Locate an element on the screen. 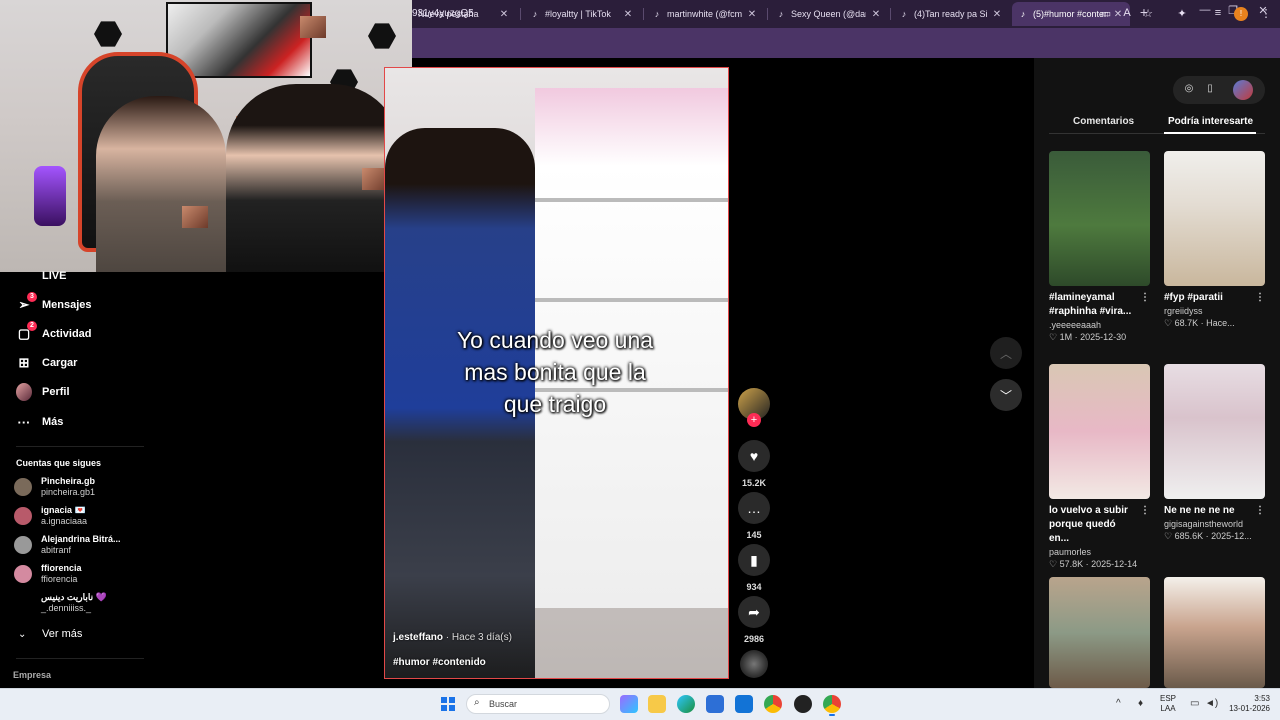 This screenshot has width=1280, height=720. extensions-icon: ✦ is located at coordinates (1182, 13).